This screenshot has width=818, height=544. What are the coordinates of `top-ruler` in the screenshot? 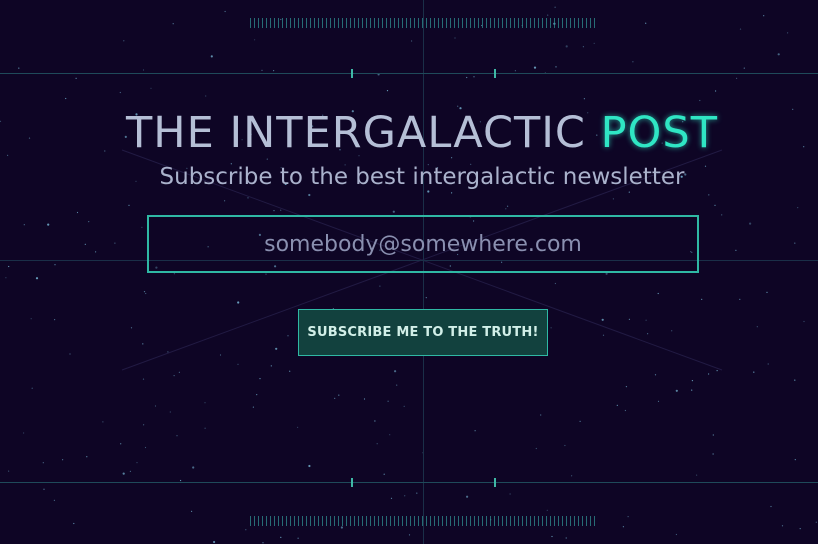 It's located at (423, 23).